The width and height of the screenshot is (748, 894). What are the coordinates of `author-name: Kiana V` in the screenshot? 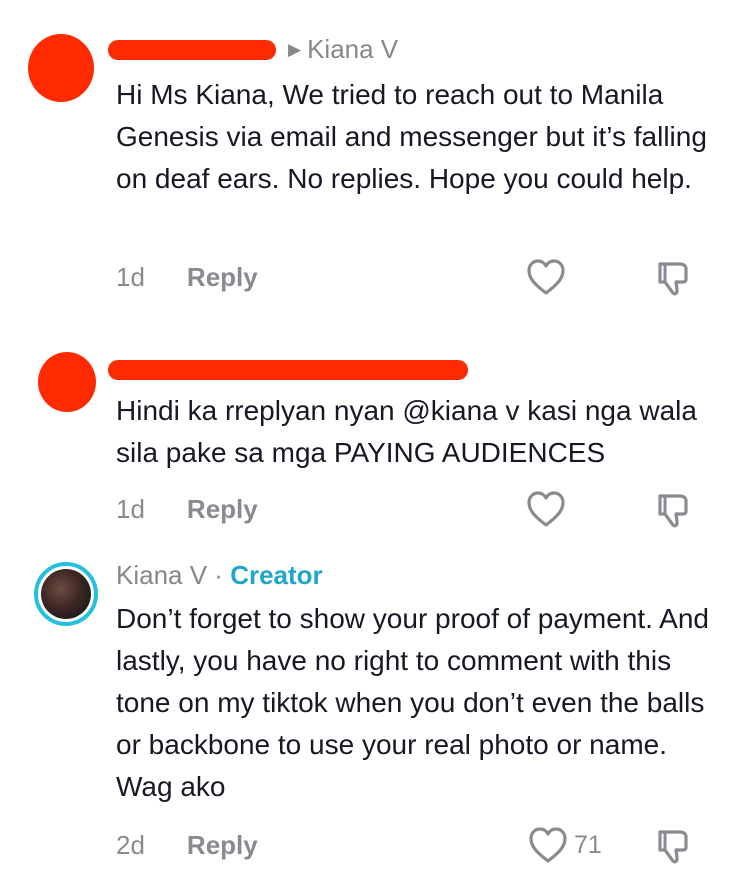 It's located at (161, 575).